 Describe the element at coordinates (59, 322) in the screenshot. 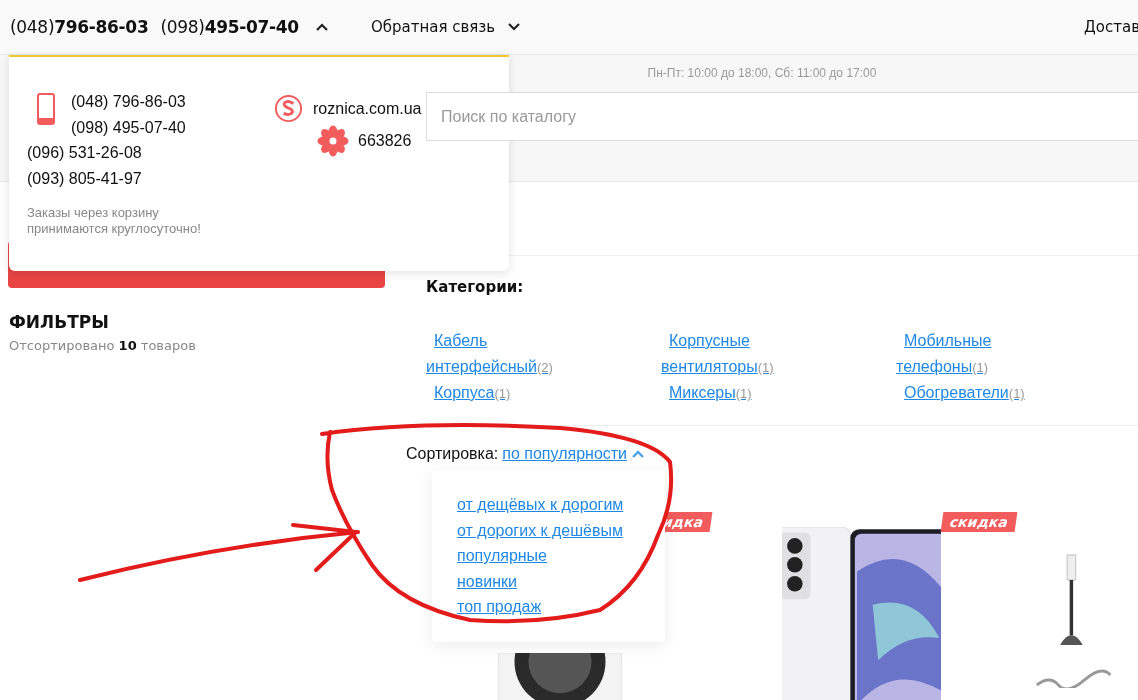

I see `filters-title: ФИЛЬТРЫ` at that location.